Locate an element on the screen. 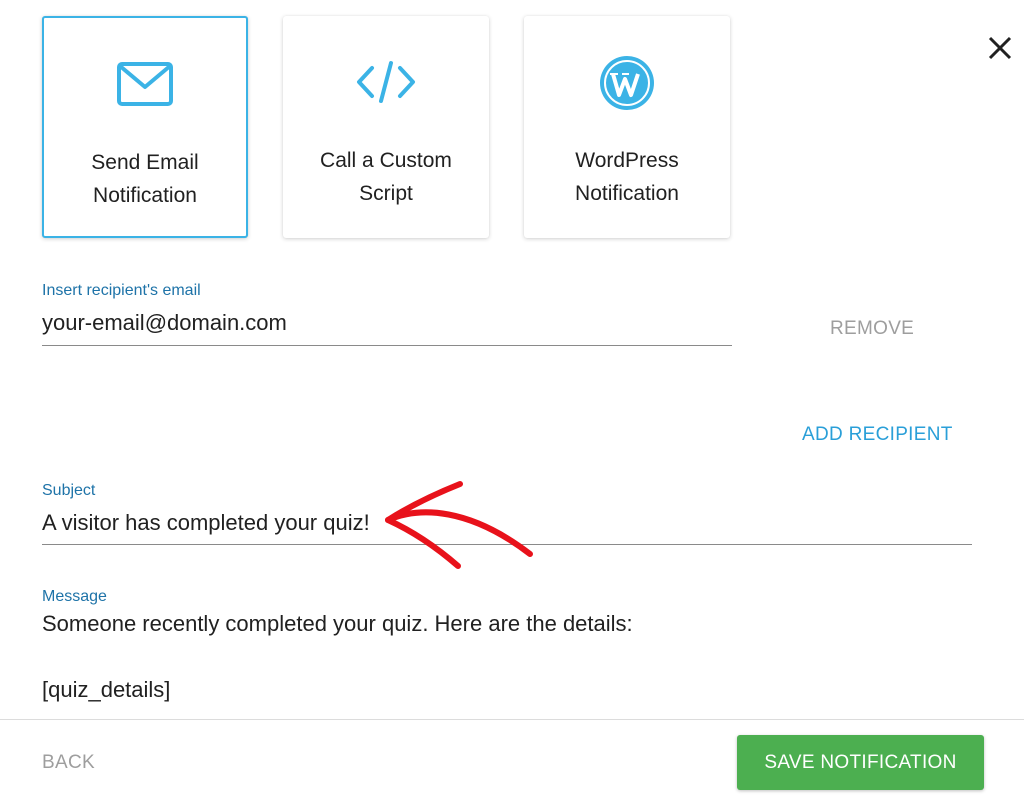 The height and width of the screenshot is (800, 1024). wordpress-icon is located at coordinates (627, 82).